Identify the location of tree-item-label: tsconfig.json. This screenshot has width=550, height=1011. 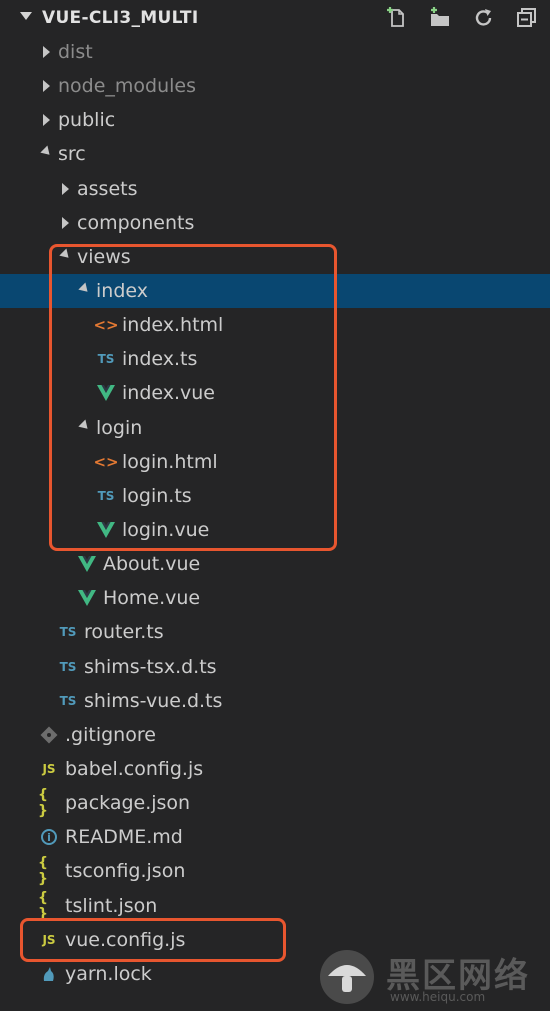
(125, 871).